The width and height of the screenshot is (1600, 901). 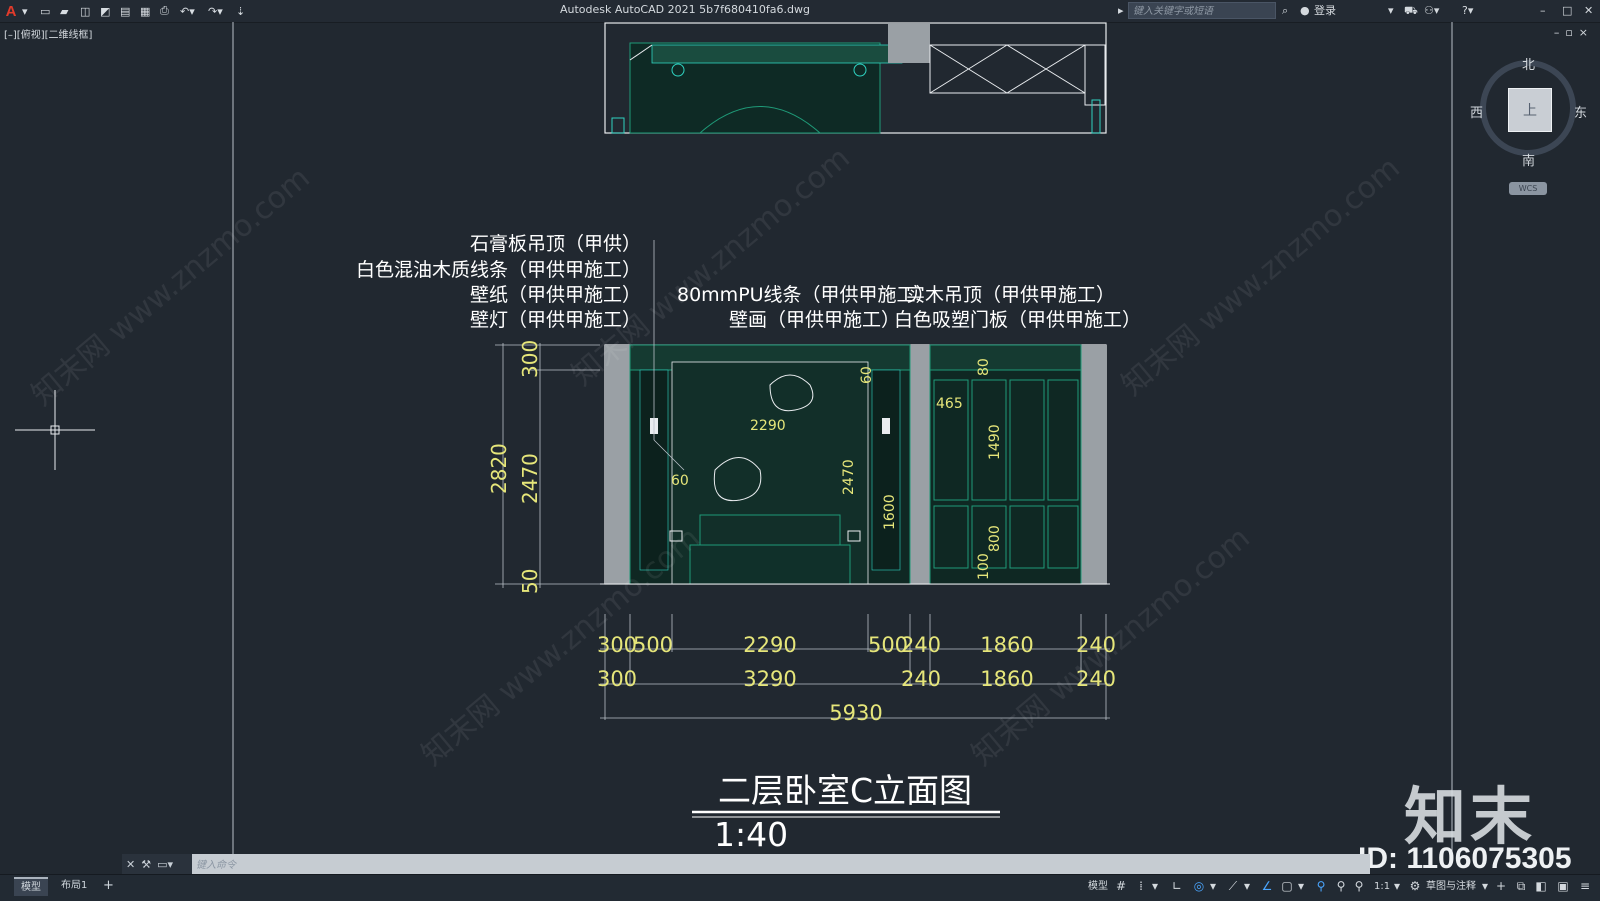 I want to click on dim-inner-800: 800, so click(x=995, y=538).